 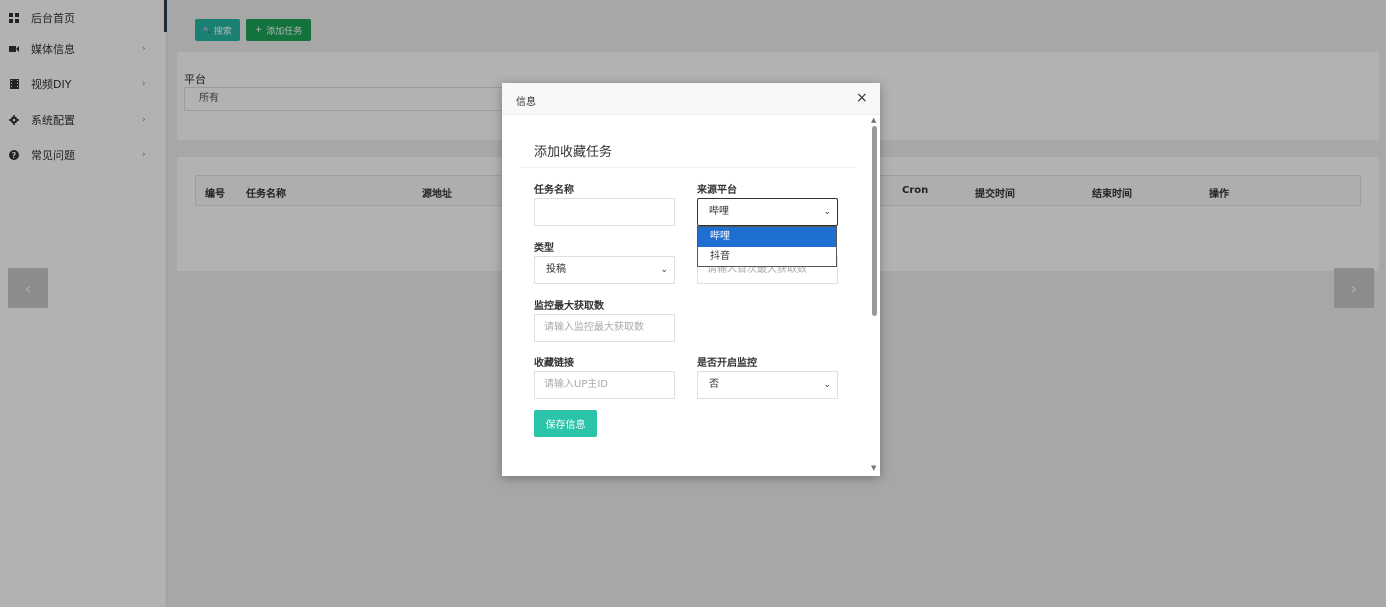 I want to click on source-platform-dropdown: 哔哩 抖音, so click(x=767, y=246).